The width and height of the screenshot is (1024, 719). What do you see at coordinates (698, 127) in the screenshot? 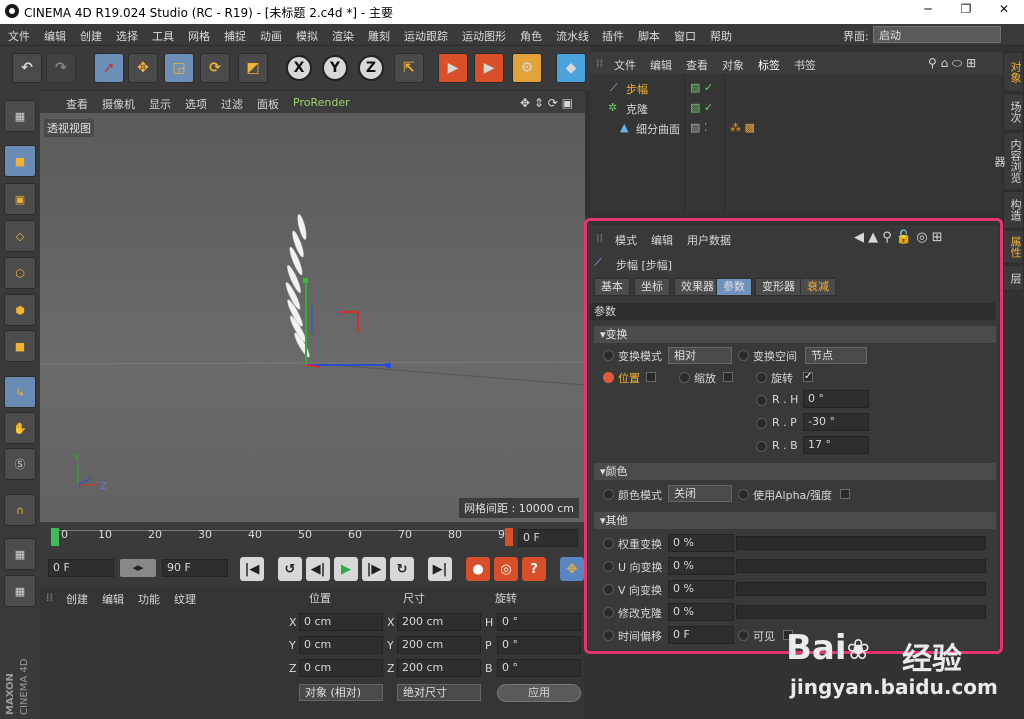
I see `visibility-dots-icon: ▨ ⁚` at bounding box center [698, 127].